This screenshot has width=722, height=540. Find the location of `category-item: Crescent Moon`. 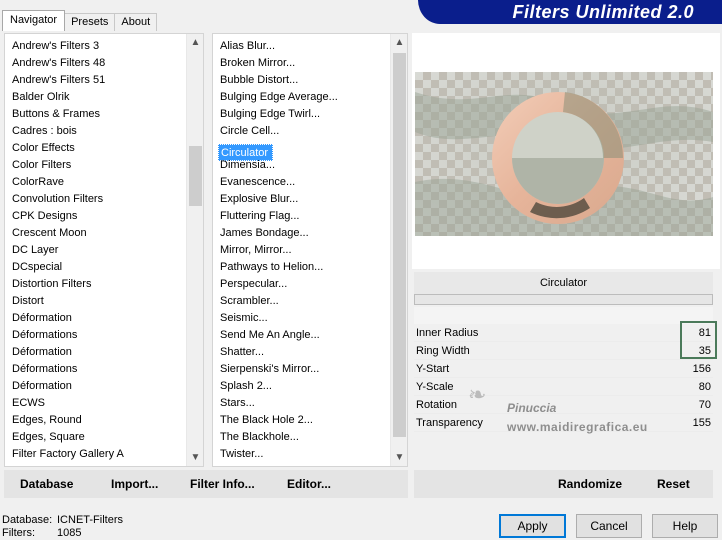

category-item: Crescent Moon is located at coordinates (104, 233).